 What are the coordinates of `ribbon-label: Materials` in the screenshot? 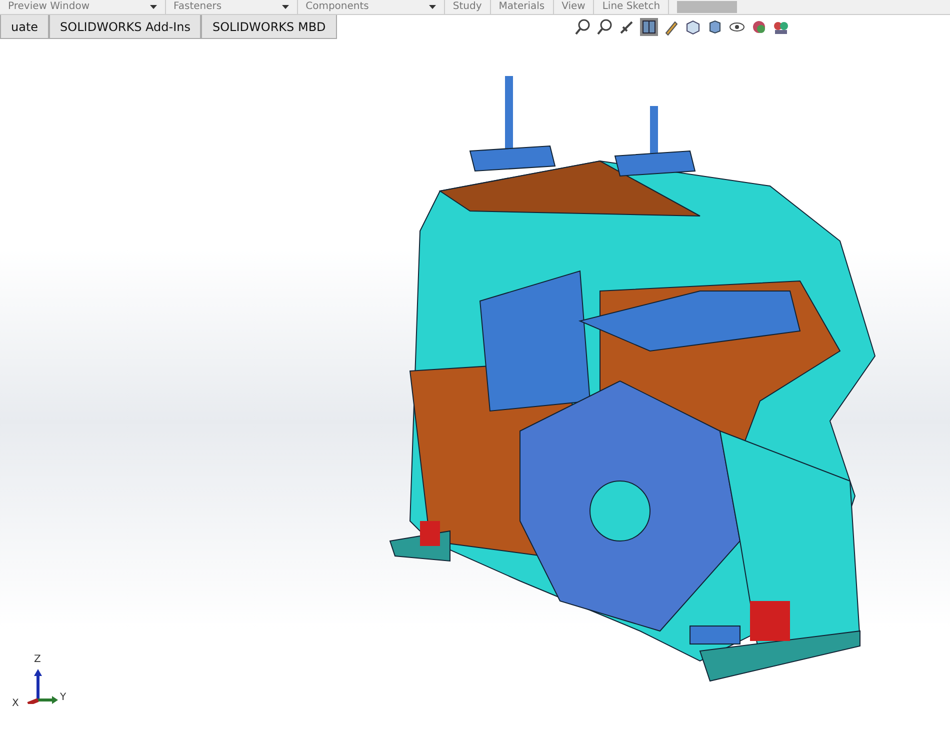 It's located at (521, 7).